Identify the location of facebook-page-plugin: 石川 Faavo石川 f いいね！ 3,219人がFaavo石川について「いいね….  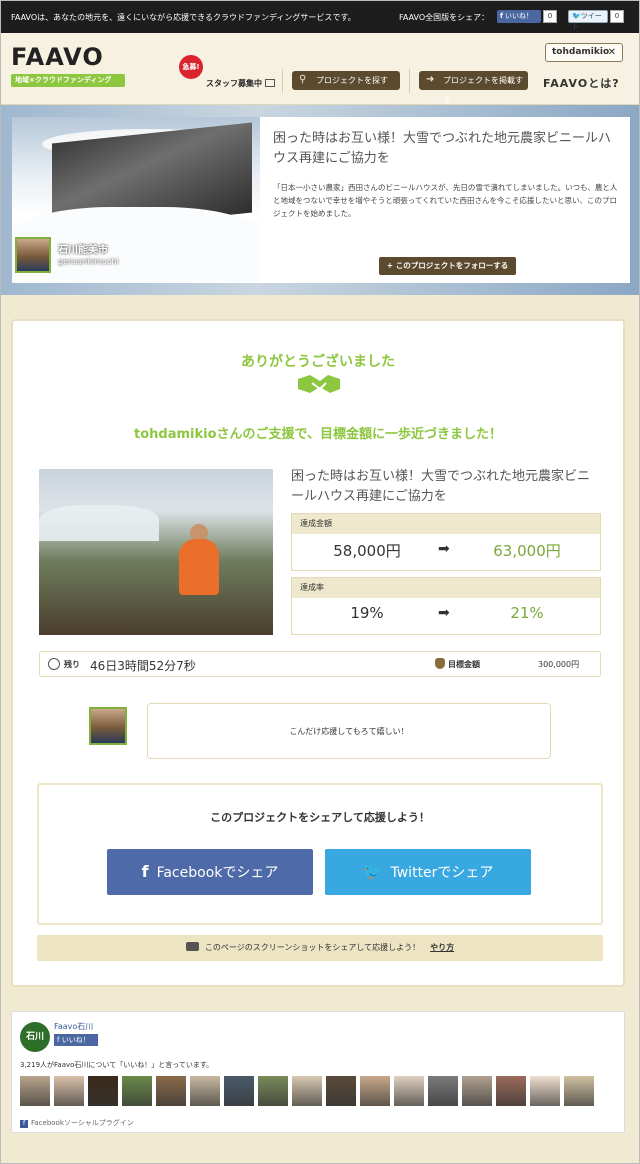
(318, 1072).